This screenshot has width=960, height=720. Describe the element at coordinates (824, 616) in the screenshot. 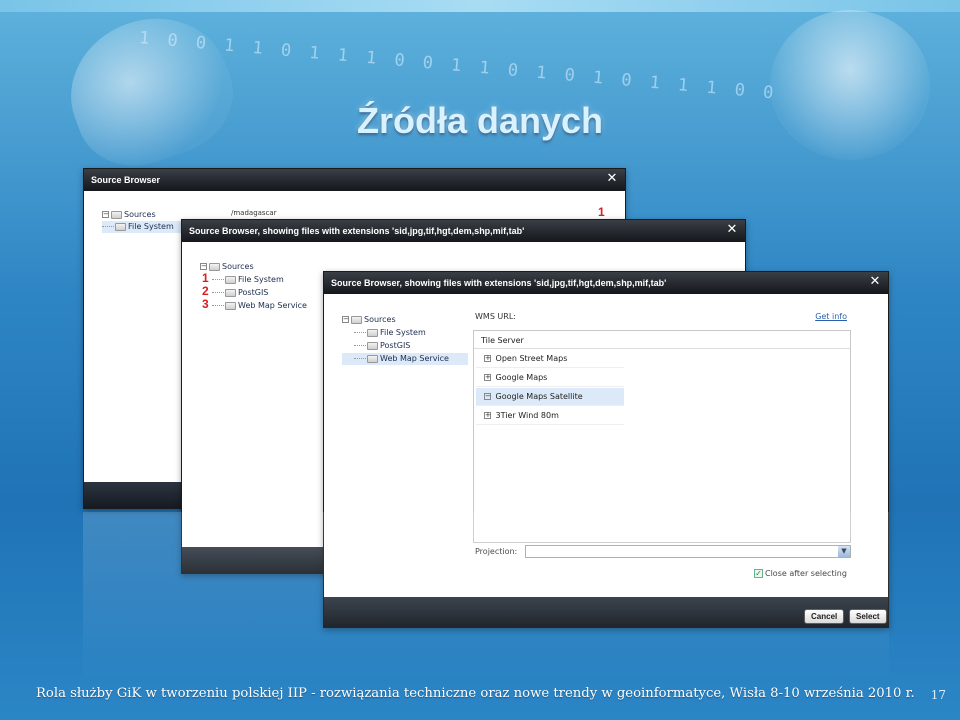

I see `cancel-button: Cancel` at that location.